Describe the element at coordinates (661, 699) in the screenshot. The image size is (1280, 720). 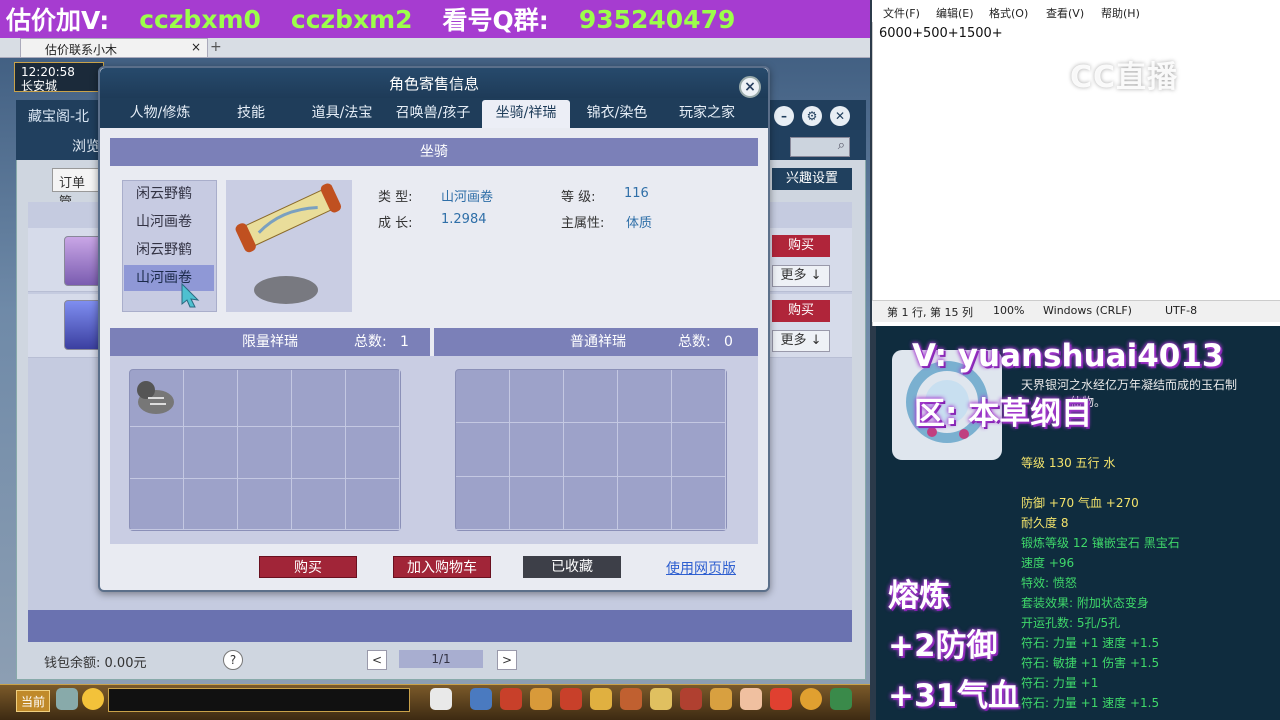
I see `friend-icon` at that location.